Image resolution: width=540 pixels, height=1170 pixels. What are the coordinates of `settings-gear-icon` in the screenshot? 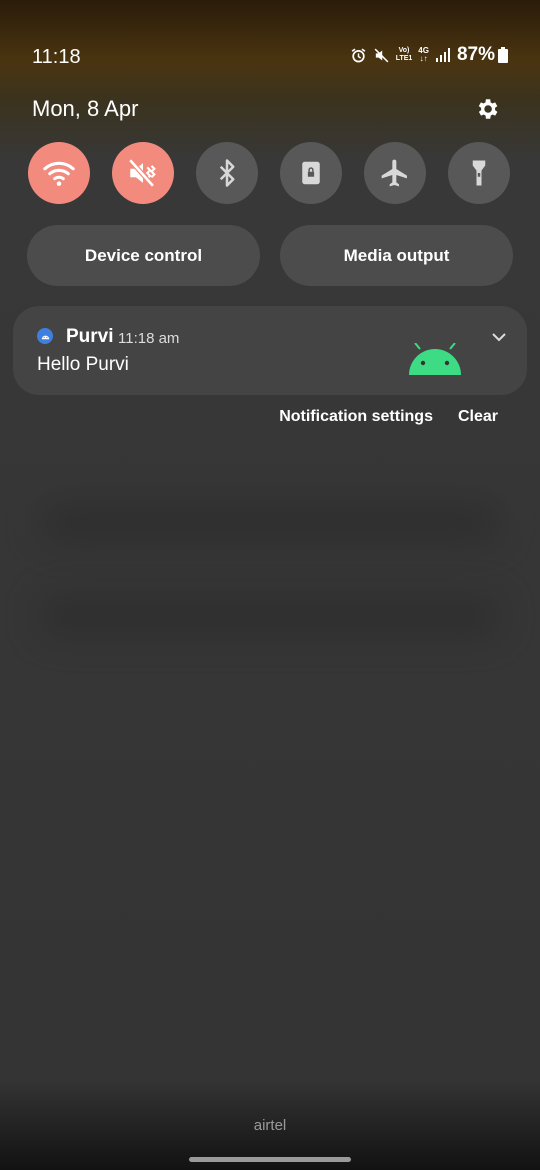 It's located at (487, 109).